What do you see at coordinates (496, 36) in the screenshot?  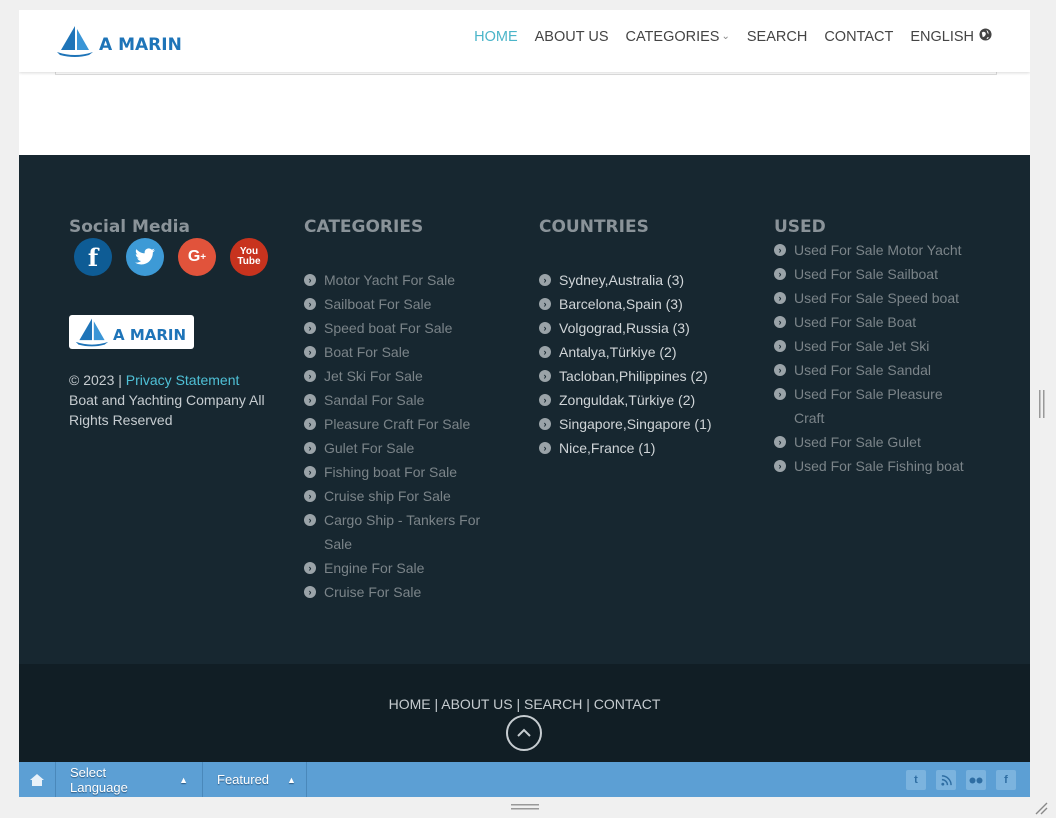 I see `nav-home: HOME` at bounding box center [496, 36].